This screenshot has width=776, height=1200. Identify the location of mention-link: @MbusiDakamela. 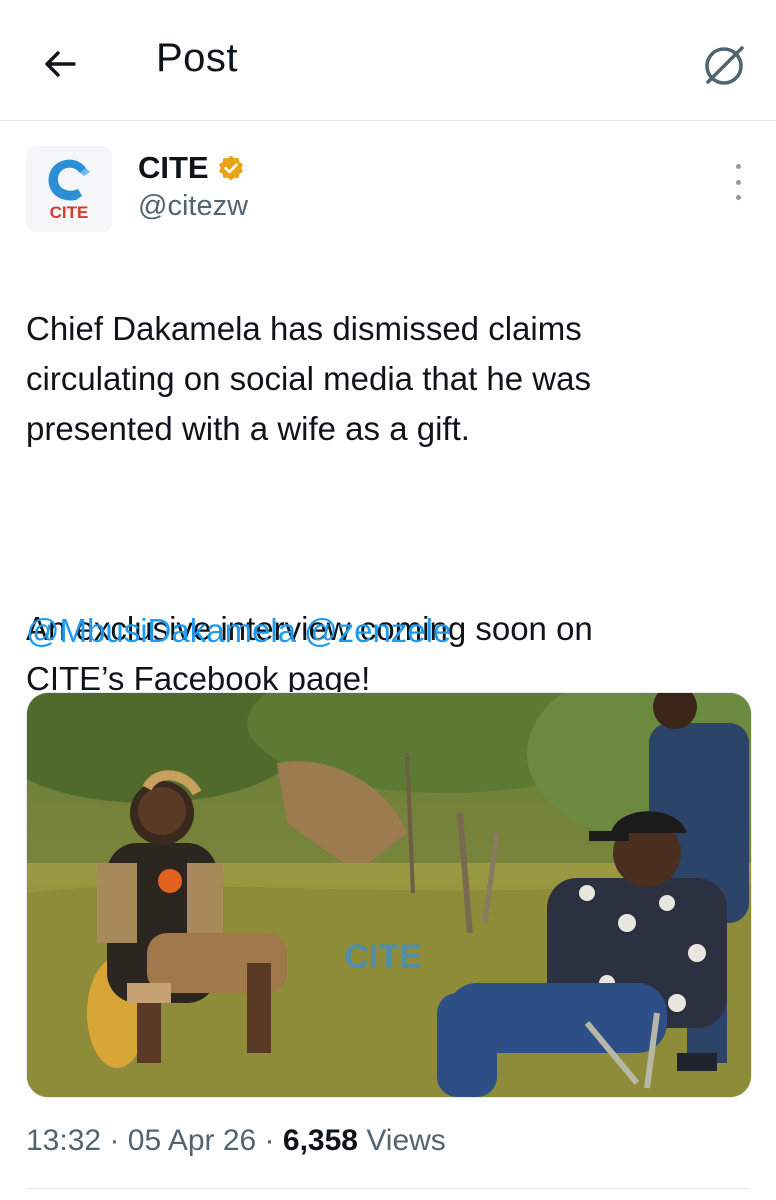
(161, 630).